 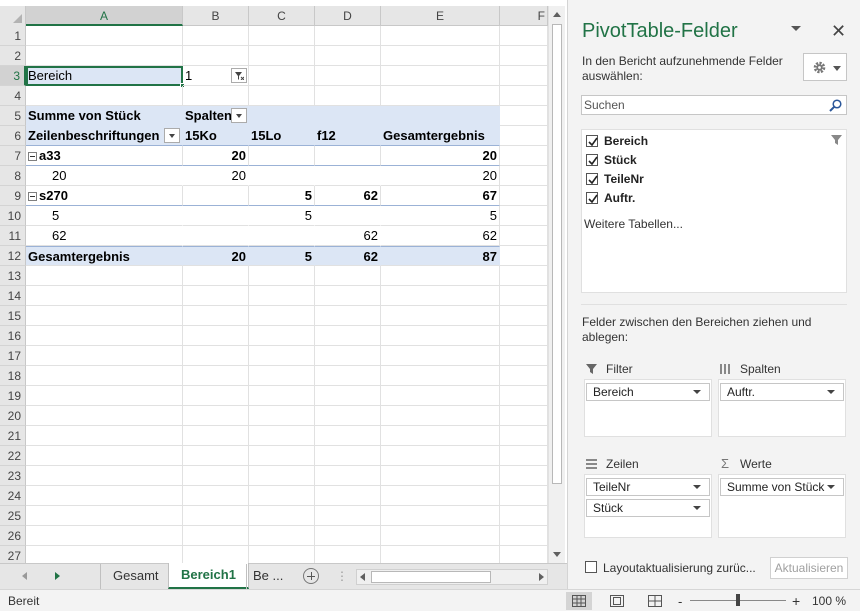 What do you see at coordinates (13, 436) in the screenshot?
I see `row-header: 21` at bounding box center [13, 436].